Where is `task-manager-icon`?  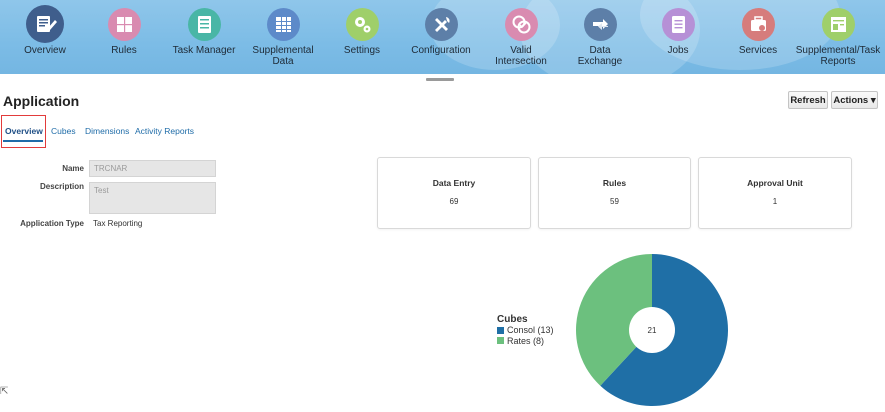
task-manager-icon is located at coordinates (204, 24).